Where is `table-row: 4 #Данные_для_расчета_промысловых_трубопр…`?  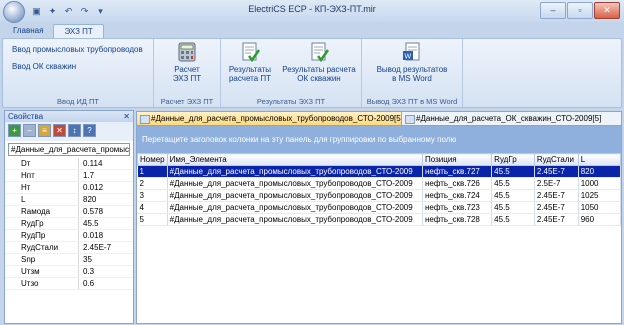 table-row: 4 #Данные_для_расчета_промысловых_трубопр… is located at coordinates (379, 207).